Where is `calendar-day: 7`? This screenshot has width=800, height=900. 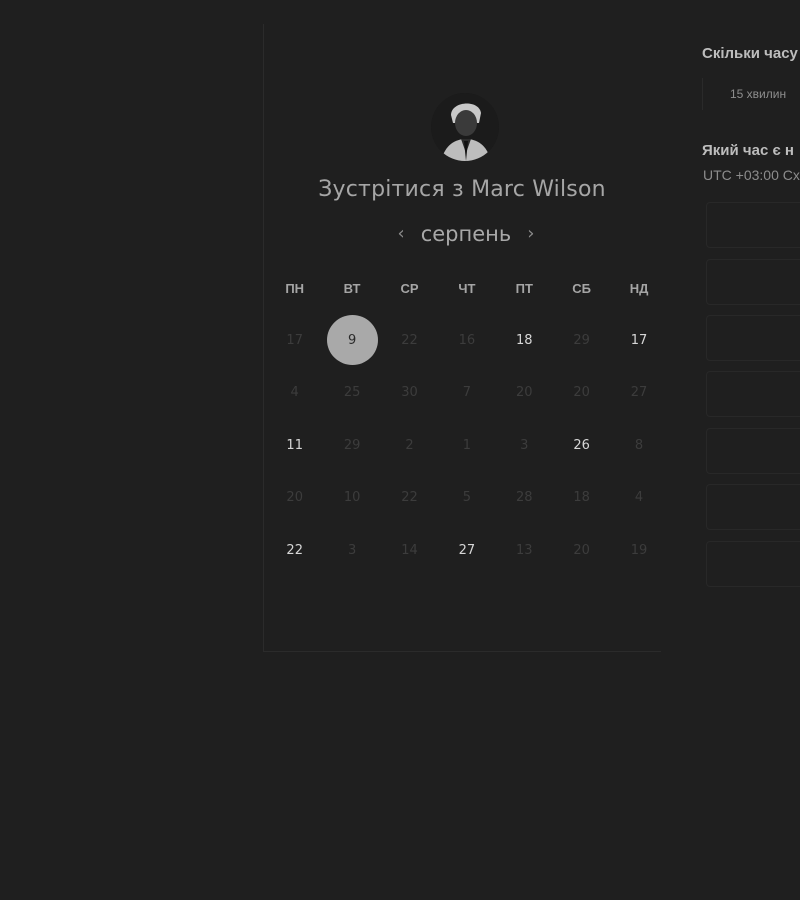
calendar-day: 7 is located at coordinates (466, 393).